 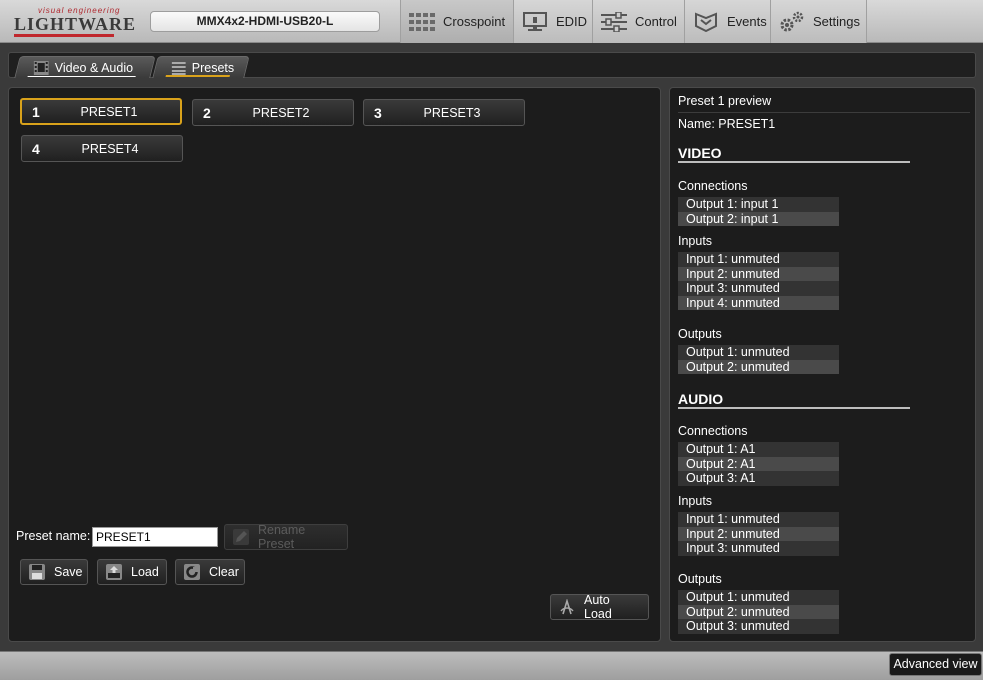 What do you see at coordinates (53, 536) in the screenshot?
I see `preset-name-label: Preset name:` at bounding box center [53, 536].